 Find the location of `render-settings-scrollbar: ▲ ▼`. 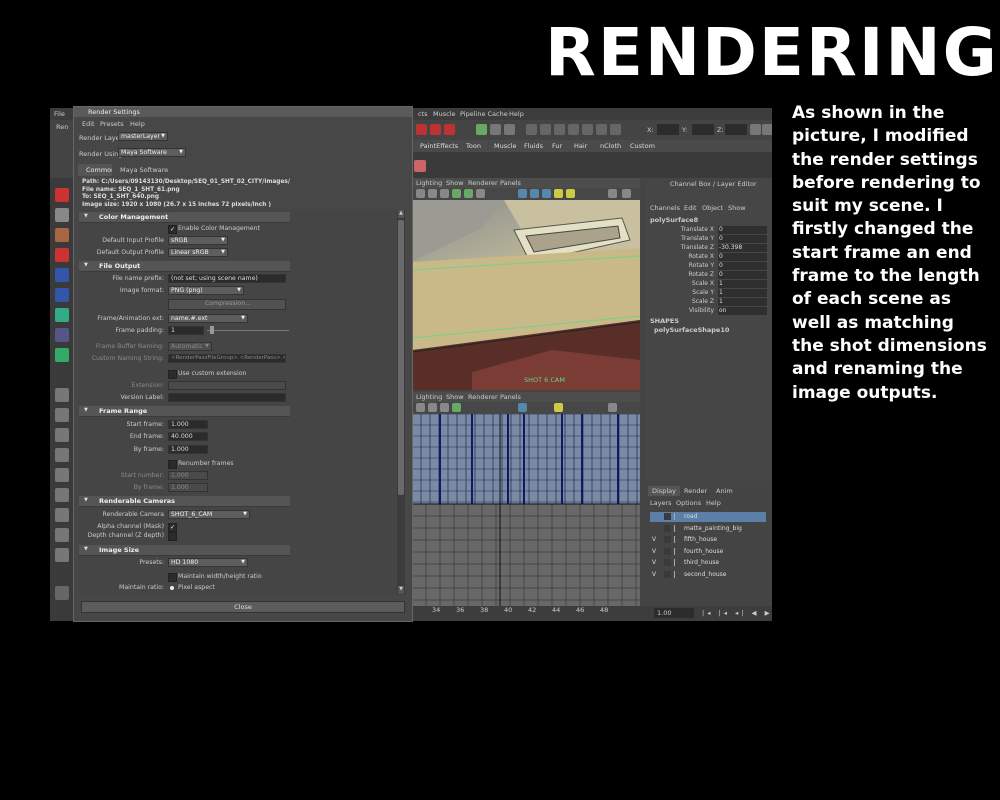

render-settings-scrollbar: ▲ ▼ is located at coordinates (401, 402).